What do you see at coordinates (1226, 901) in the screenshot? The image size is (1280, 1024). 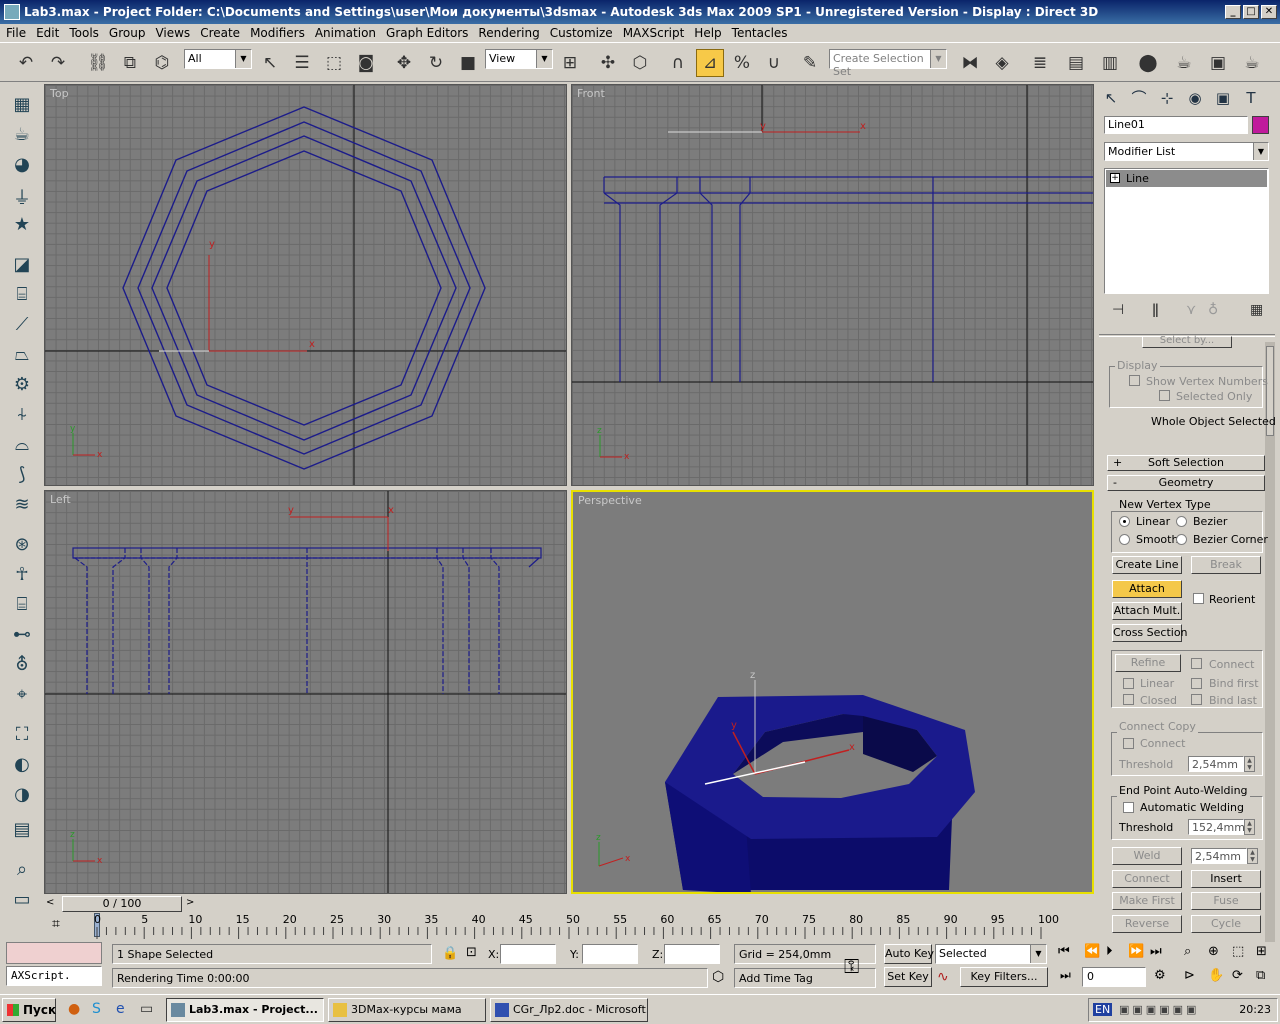 I see `fuse-button: Fuse` at bounding box center [1226, 901].